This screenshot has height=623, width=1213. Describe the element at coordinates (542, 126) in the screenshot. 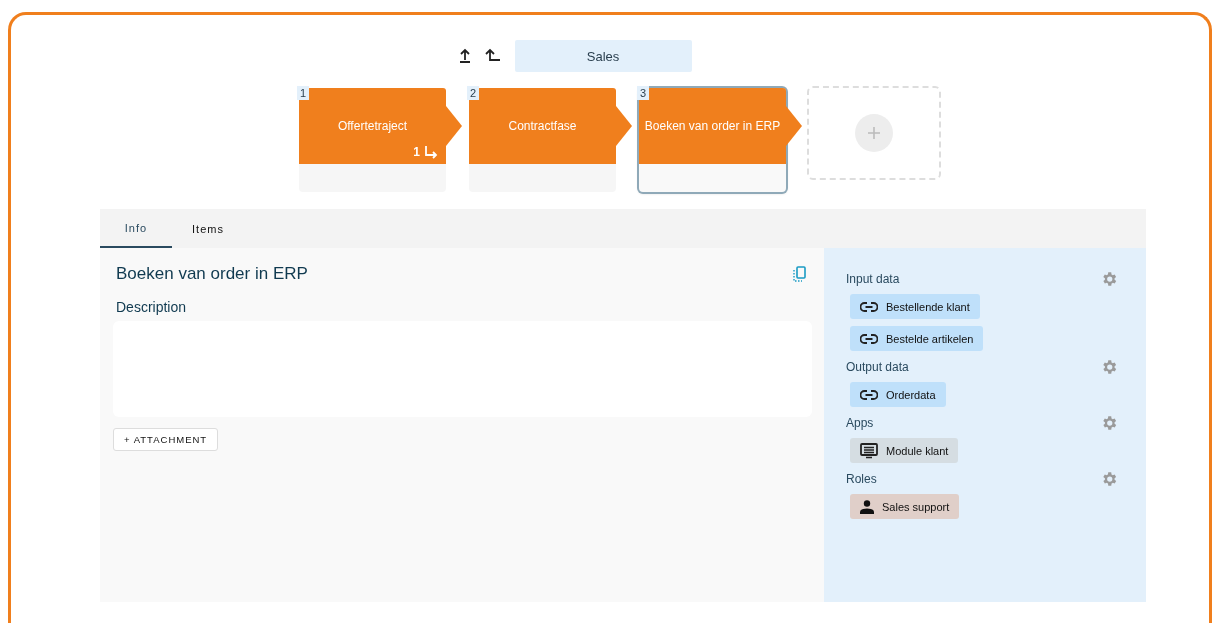

I see `step-label: Contractfase` at that location.